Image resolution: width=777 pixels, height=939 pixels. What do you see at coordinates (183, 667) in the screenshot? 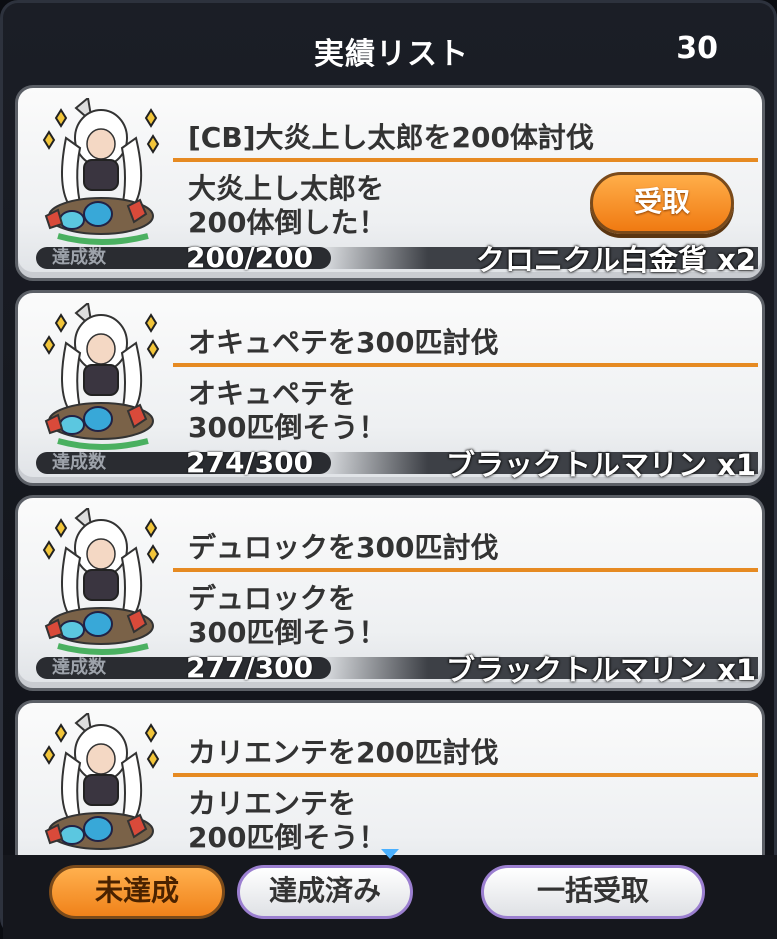
I see `progress-bar: 達成数 277/300` at bounding box center [183, 667].